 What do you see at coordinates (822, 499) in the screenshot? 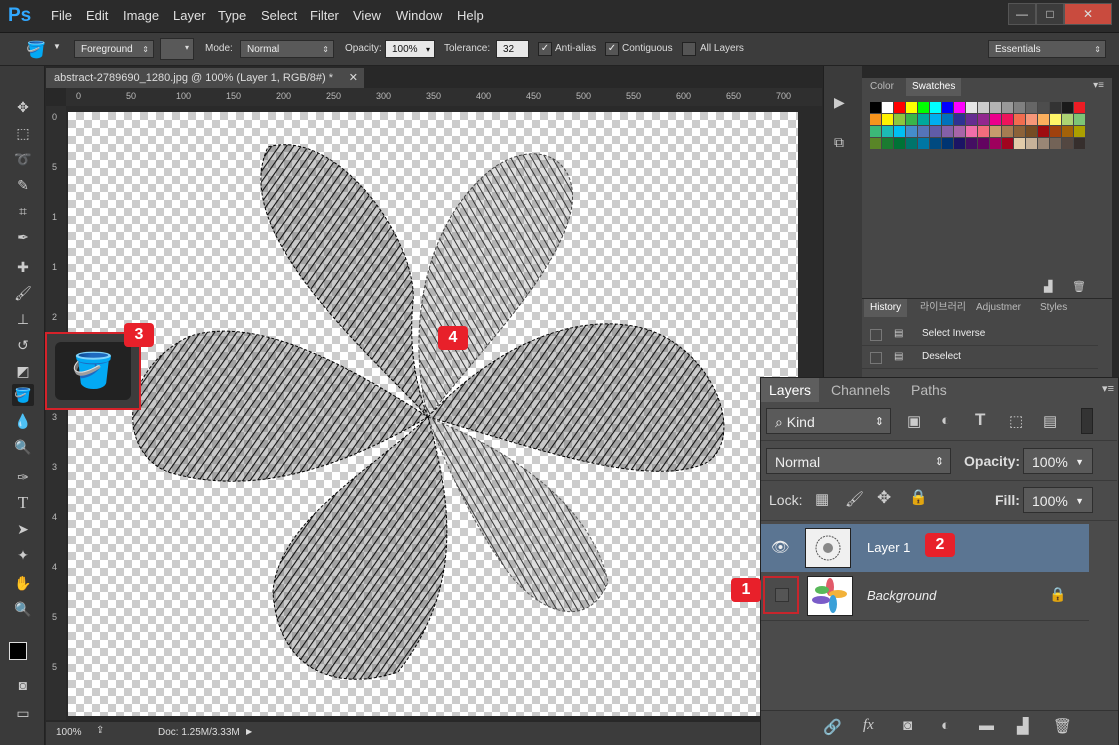
I see `lock-transparent-icon: ▦` at bounding box center [822, 499].